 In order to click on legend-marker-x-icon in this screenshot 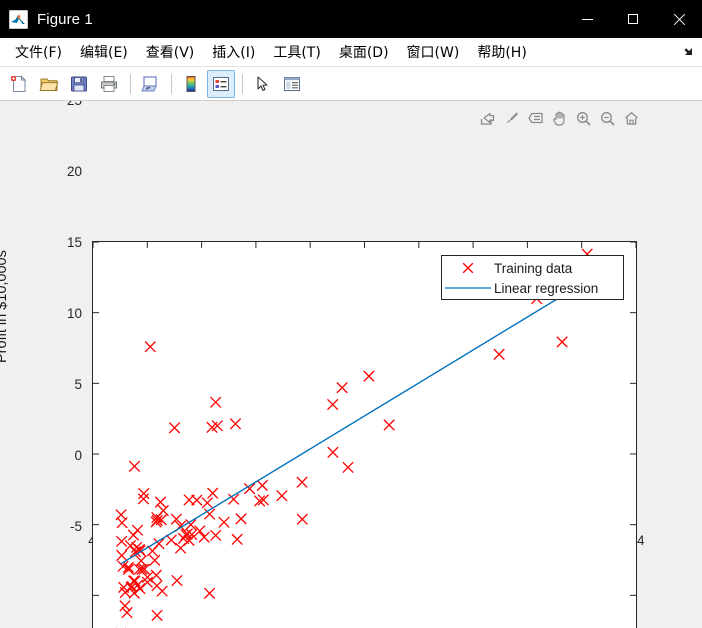, I will do `click(468, 268)`.